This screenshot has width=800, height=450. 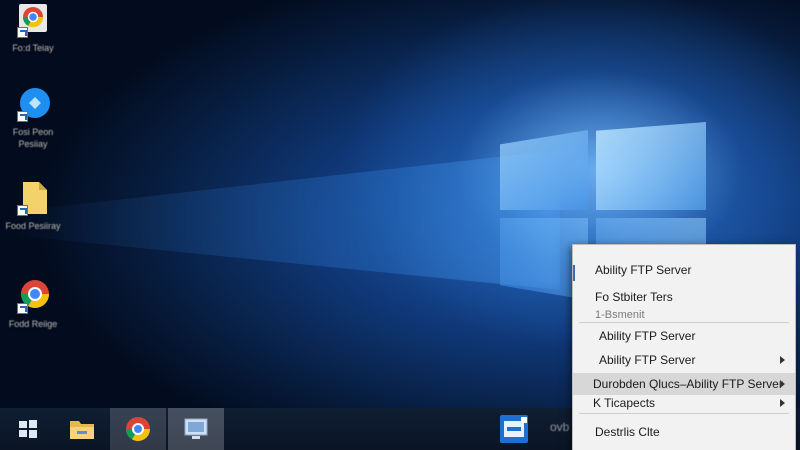 What do you see at coordinates (33, 48) in the screenshot?
I see `desktop-icon-label: Fo:d Teiay` at bounding box center [33, 48].